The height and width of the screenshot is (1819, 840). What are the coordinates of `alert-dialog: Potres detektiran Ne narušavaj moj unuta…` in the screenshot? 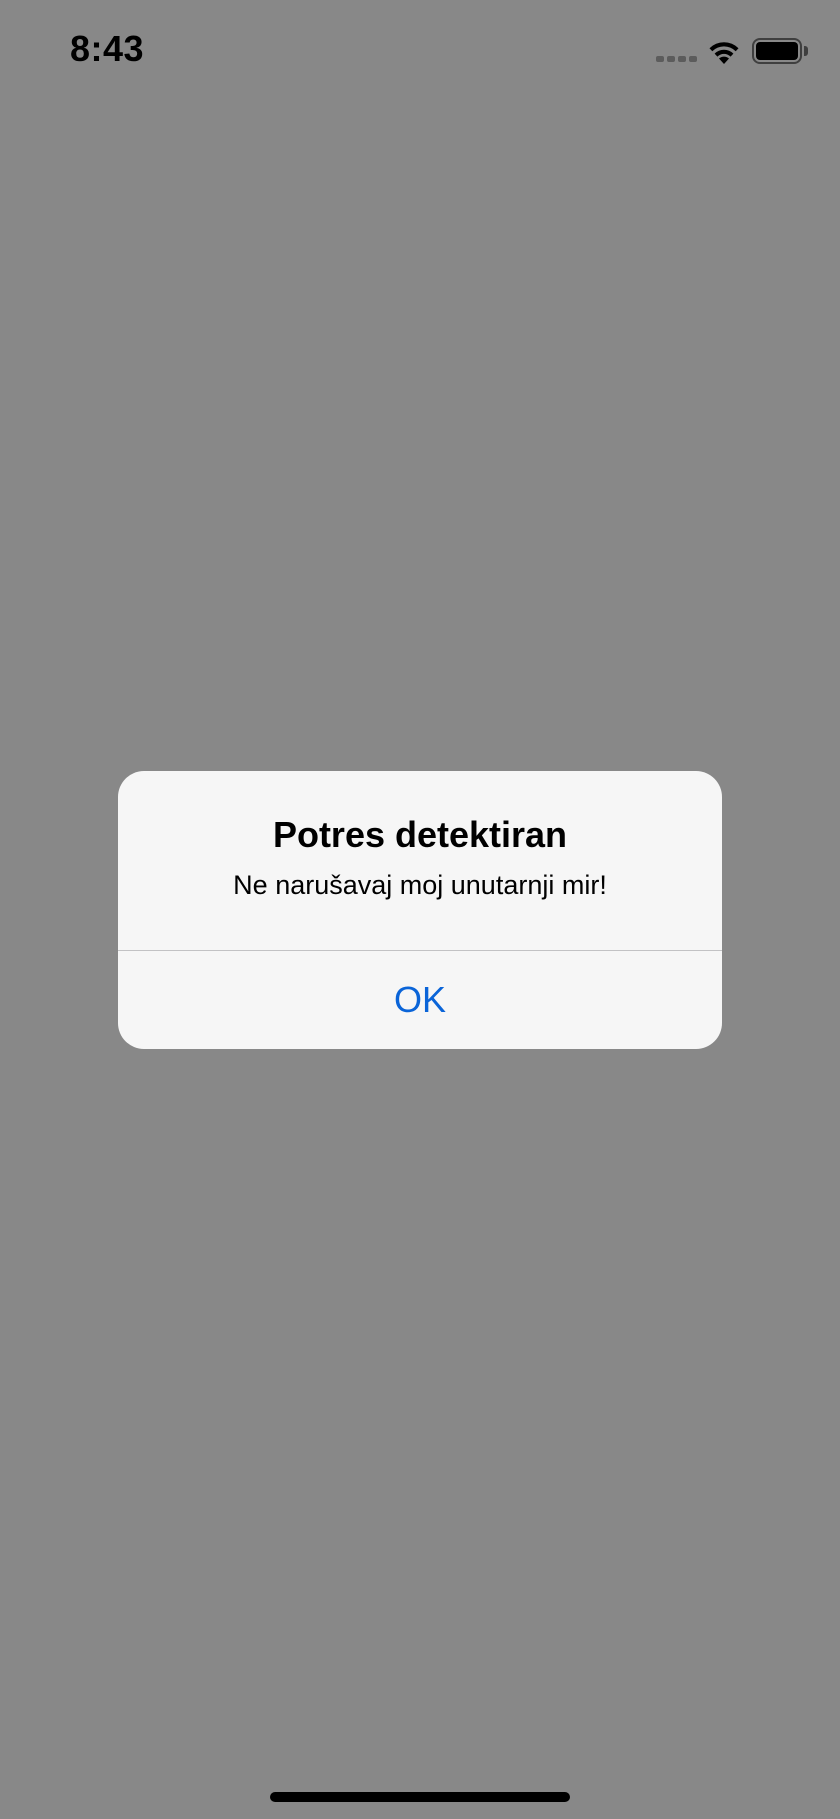 It's located at (420, 910).